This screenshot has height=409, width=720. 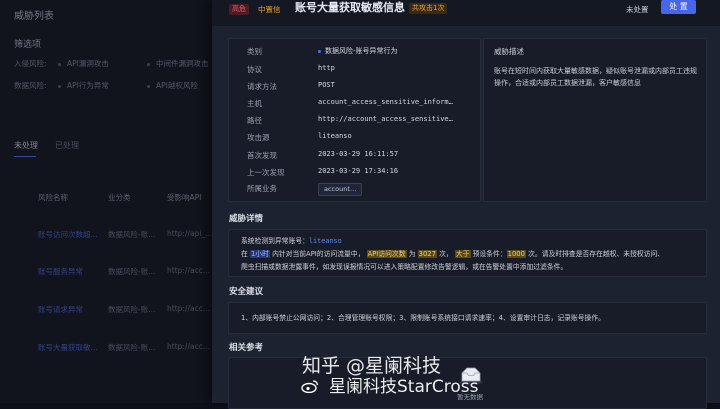 What do you see at coordinates (254, 120) in the screenshot?
I see `info-label: 路径` at bounding box center [254, 120].